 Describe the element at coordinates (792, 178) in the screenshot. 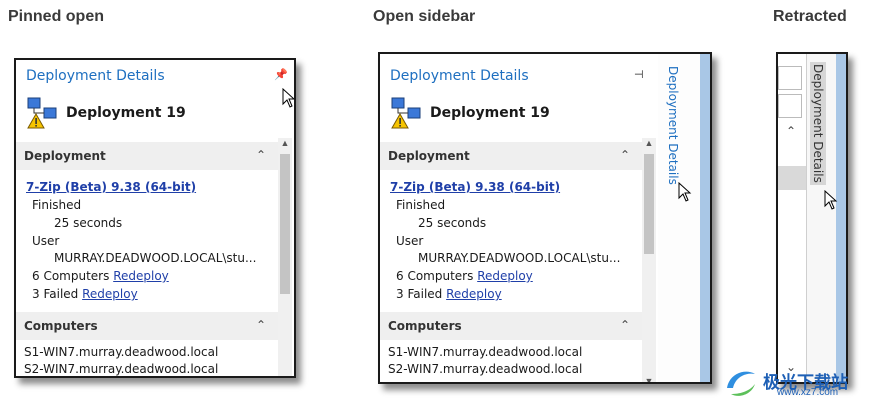

I see `background-row` at that location.